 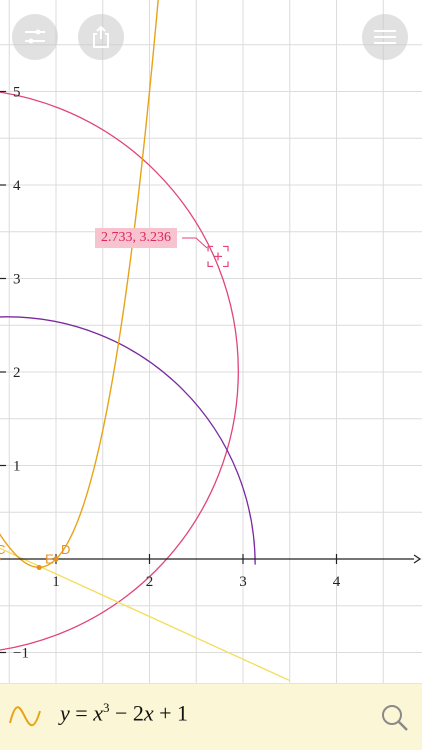 What do you see at coordinates (2, 549) in the screenshot?
I see `point-label: C` at bounding box center [2, 549].